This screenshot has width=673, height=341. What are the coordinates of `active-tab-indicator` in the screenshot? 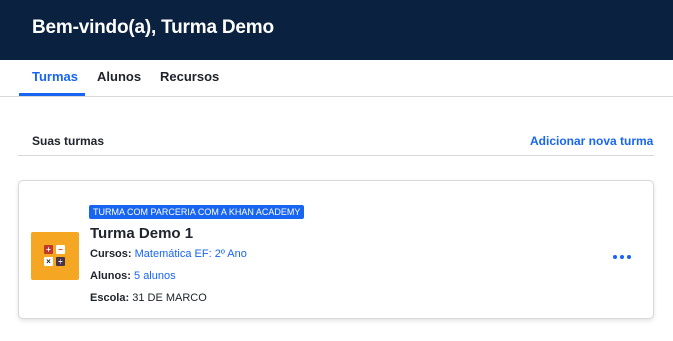 It's located at (52, 94).